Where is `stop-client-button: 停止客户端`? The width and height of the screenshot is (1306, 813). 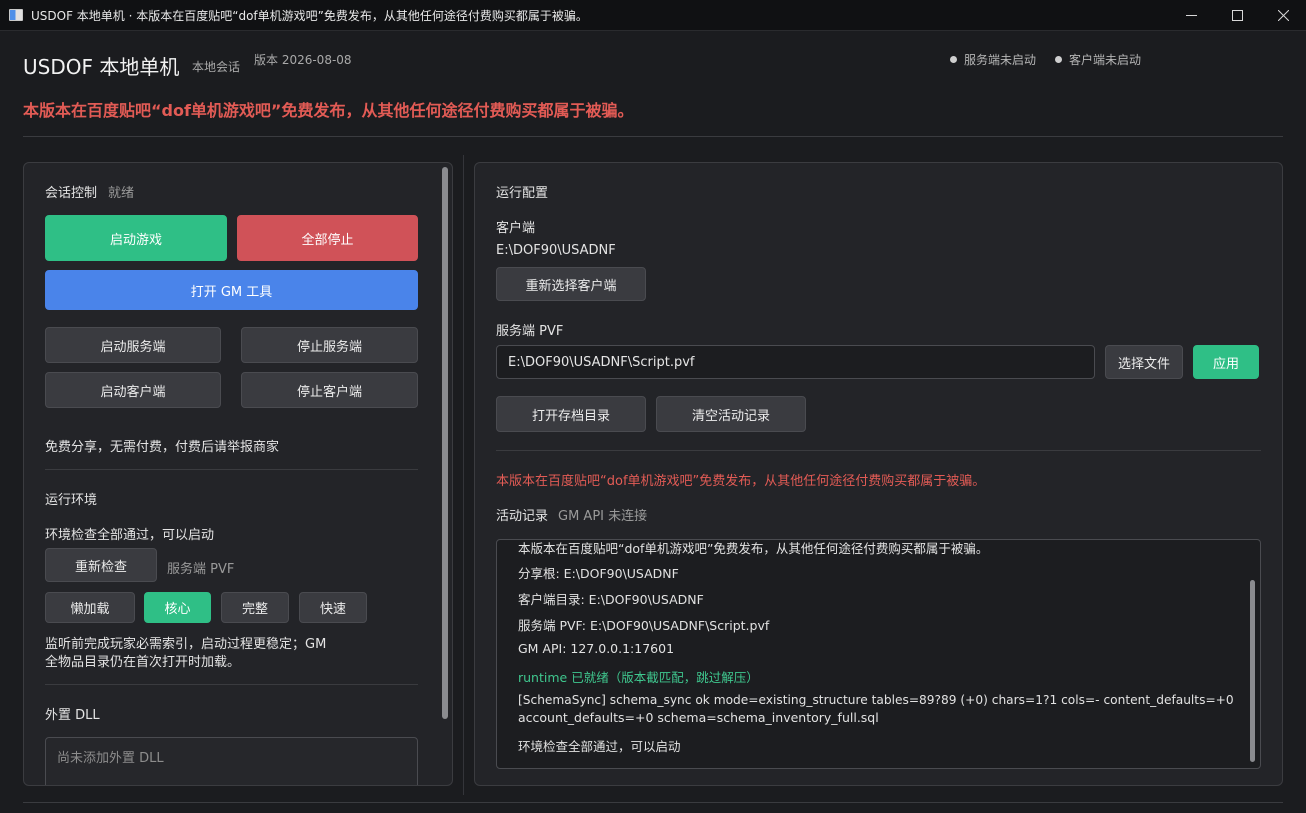
stop-client-button: 停止客户端 is located at coordinates (329, 390).